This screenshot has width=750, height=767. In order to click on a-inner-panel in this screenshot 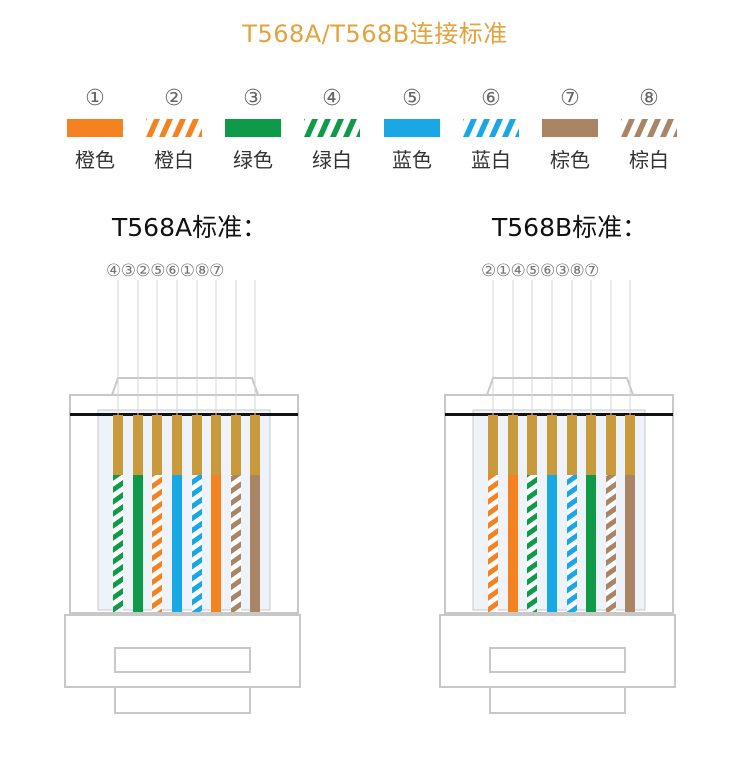, I will do `click(184, 510)`.